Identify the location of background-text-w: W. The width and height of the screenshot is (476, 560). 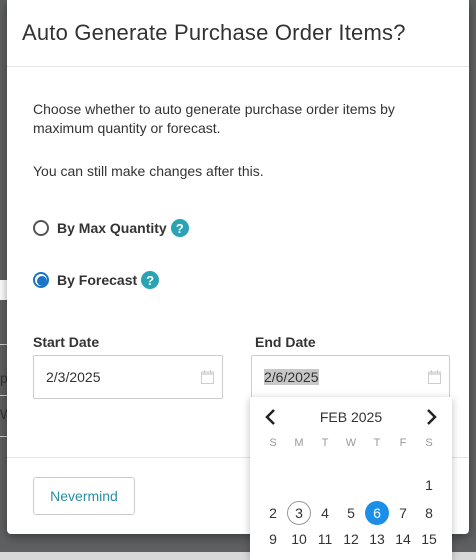
(3, 414).